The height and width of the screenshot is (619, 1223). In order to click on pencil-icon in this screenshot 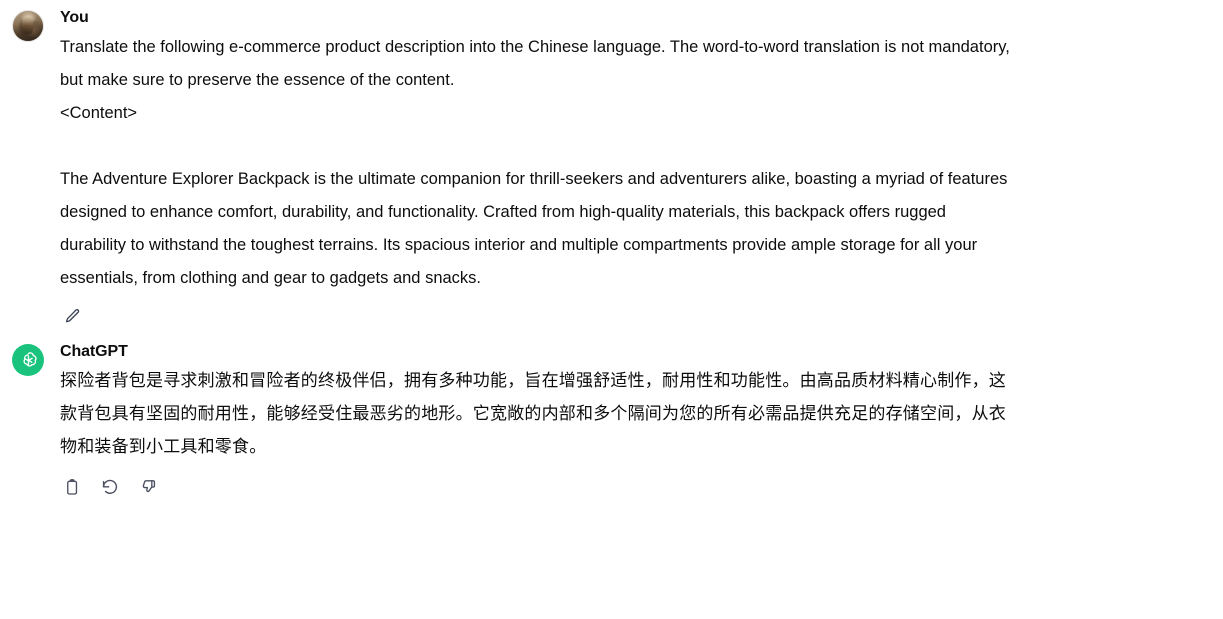, I will do `click(72, 316)`.